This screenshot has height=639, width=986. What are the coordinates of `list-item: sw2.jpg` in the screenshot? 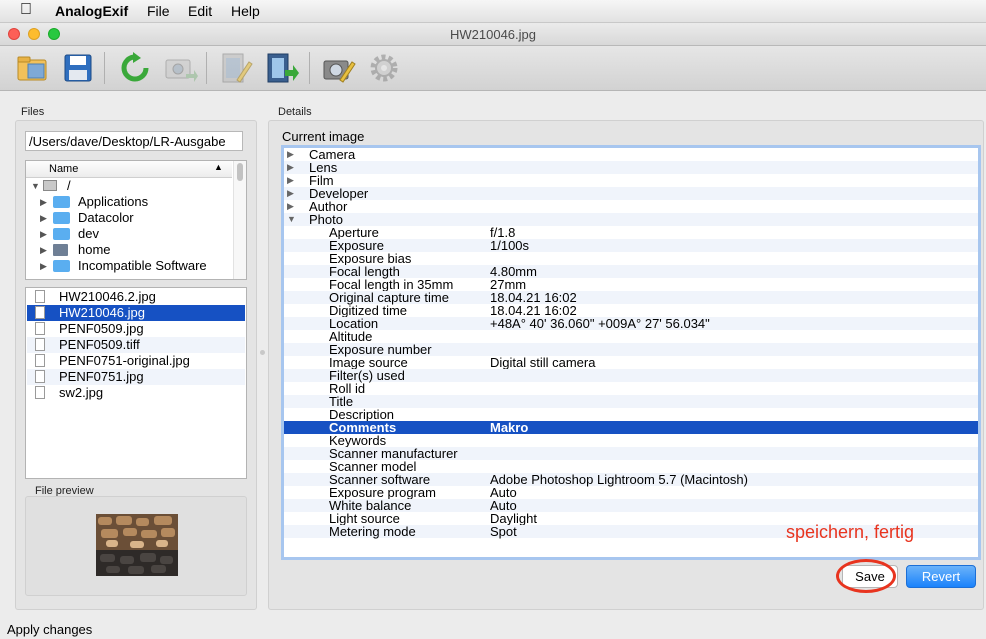 It's located at (136, 393).